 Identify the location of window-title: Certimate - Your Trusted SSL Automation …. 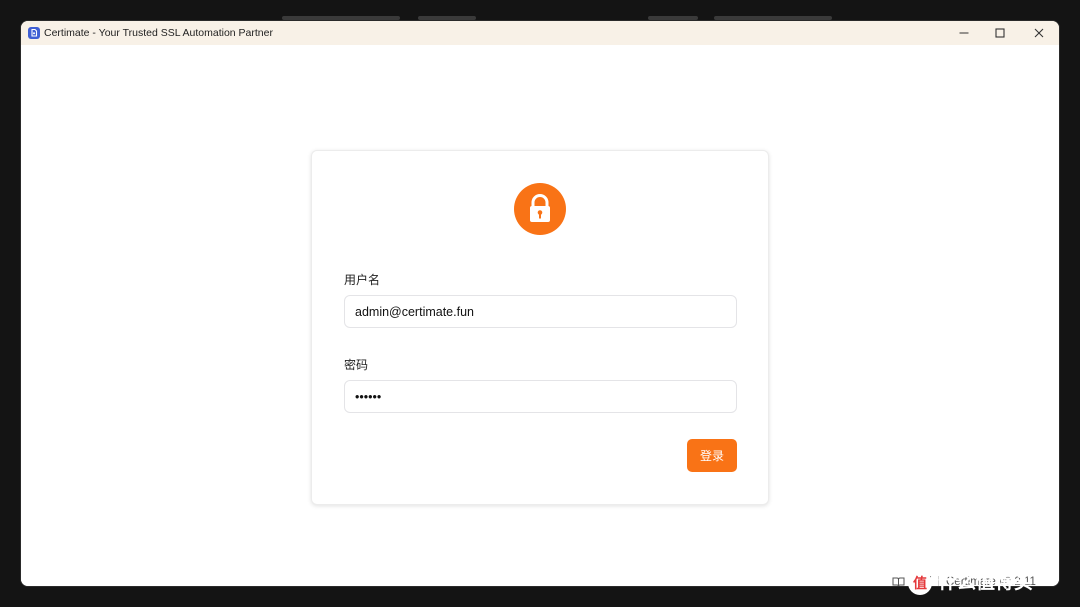
(158, 33).